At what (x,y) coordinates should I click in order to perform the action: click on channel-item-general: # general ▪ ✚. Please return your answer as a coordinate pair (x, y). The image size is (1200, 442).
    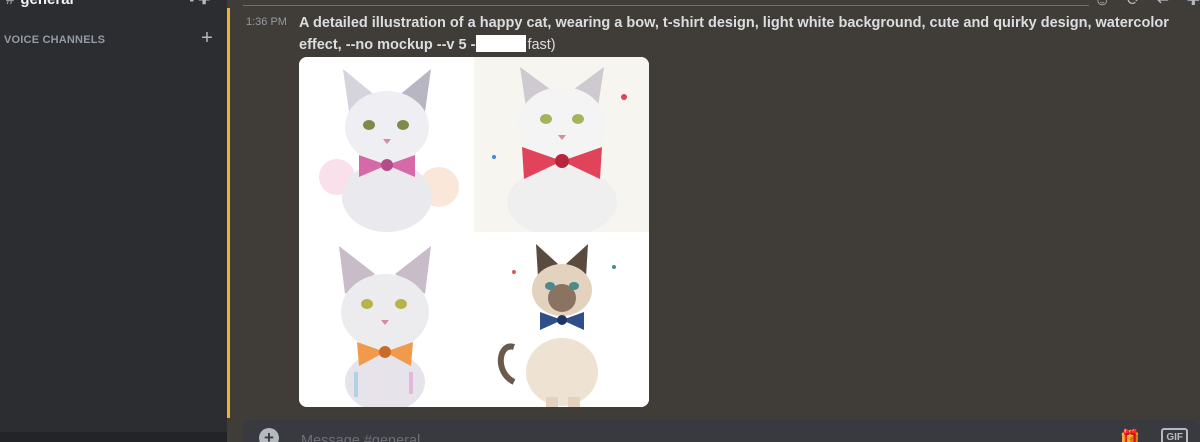
    Looking at the image, I should click on (113, 4).